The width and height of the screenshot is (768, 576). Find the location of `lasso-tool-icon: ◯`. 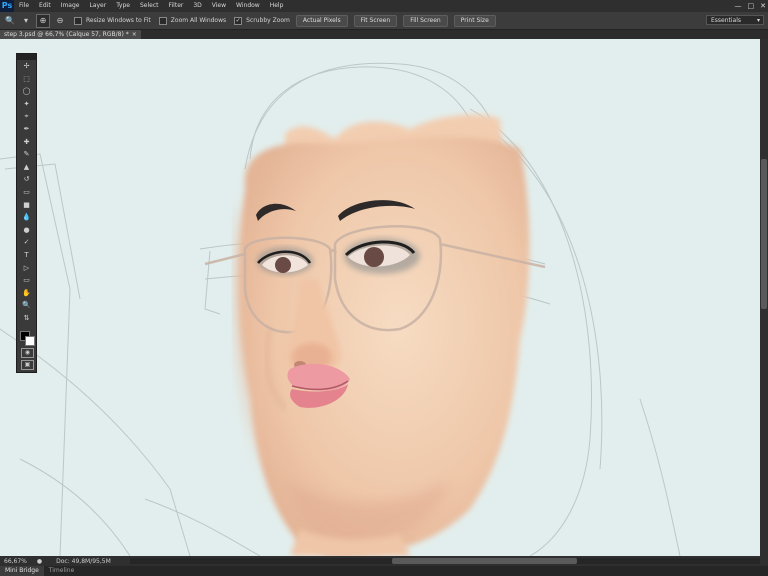

lasso-tool-icon: ◯ is located at coordinates (26, 91).